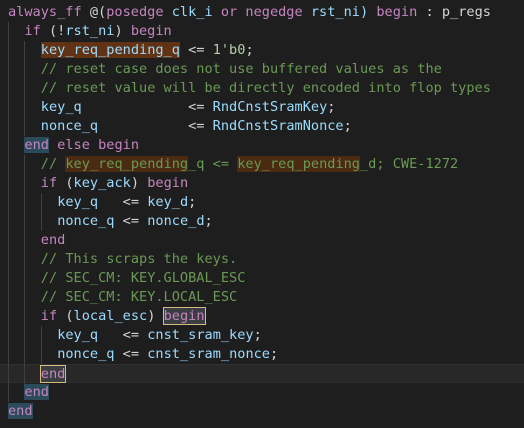  Describe the element at coordinates (135, 12) in the screenshot. I see `code-keyword: posedge` at that location.